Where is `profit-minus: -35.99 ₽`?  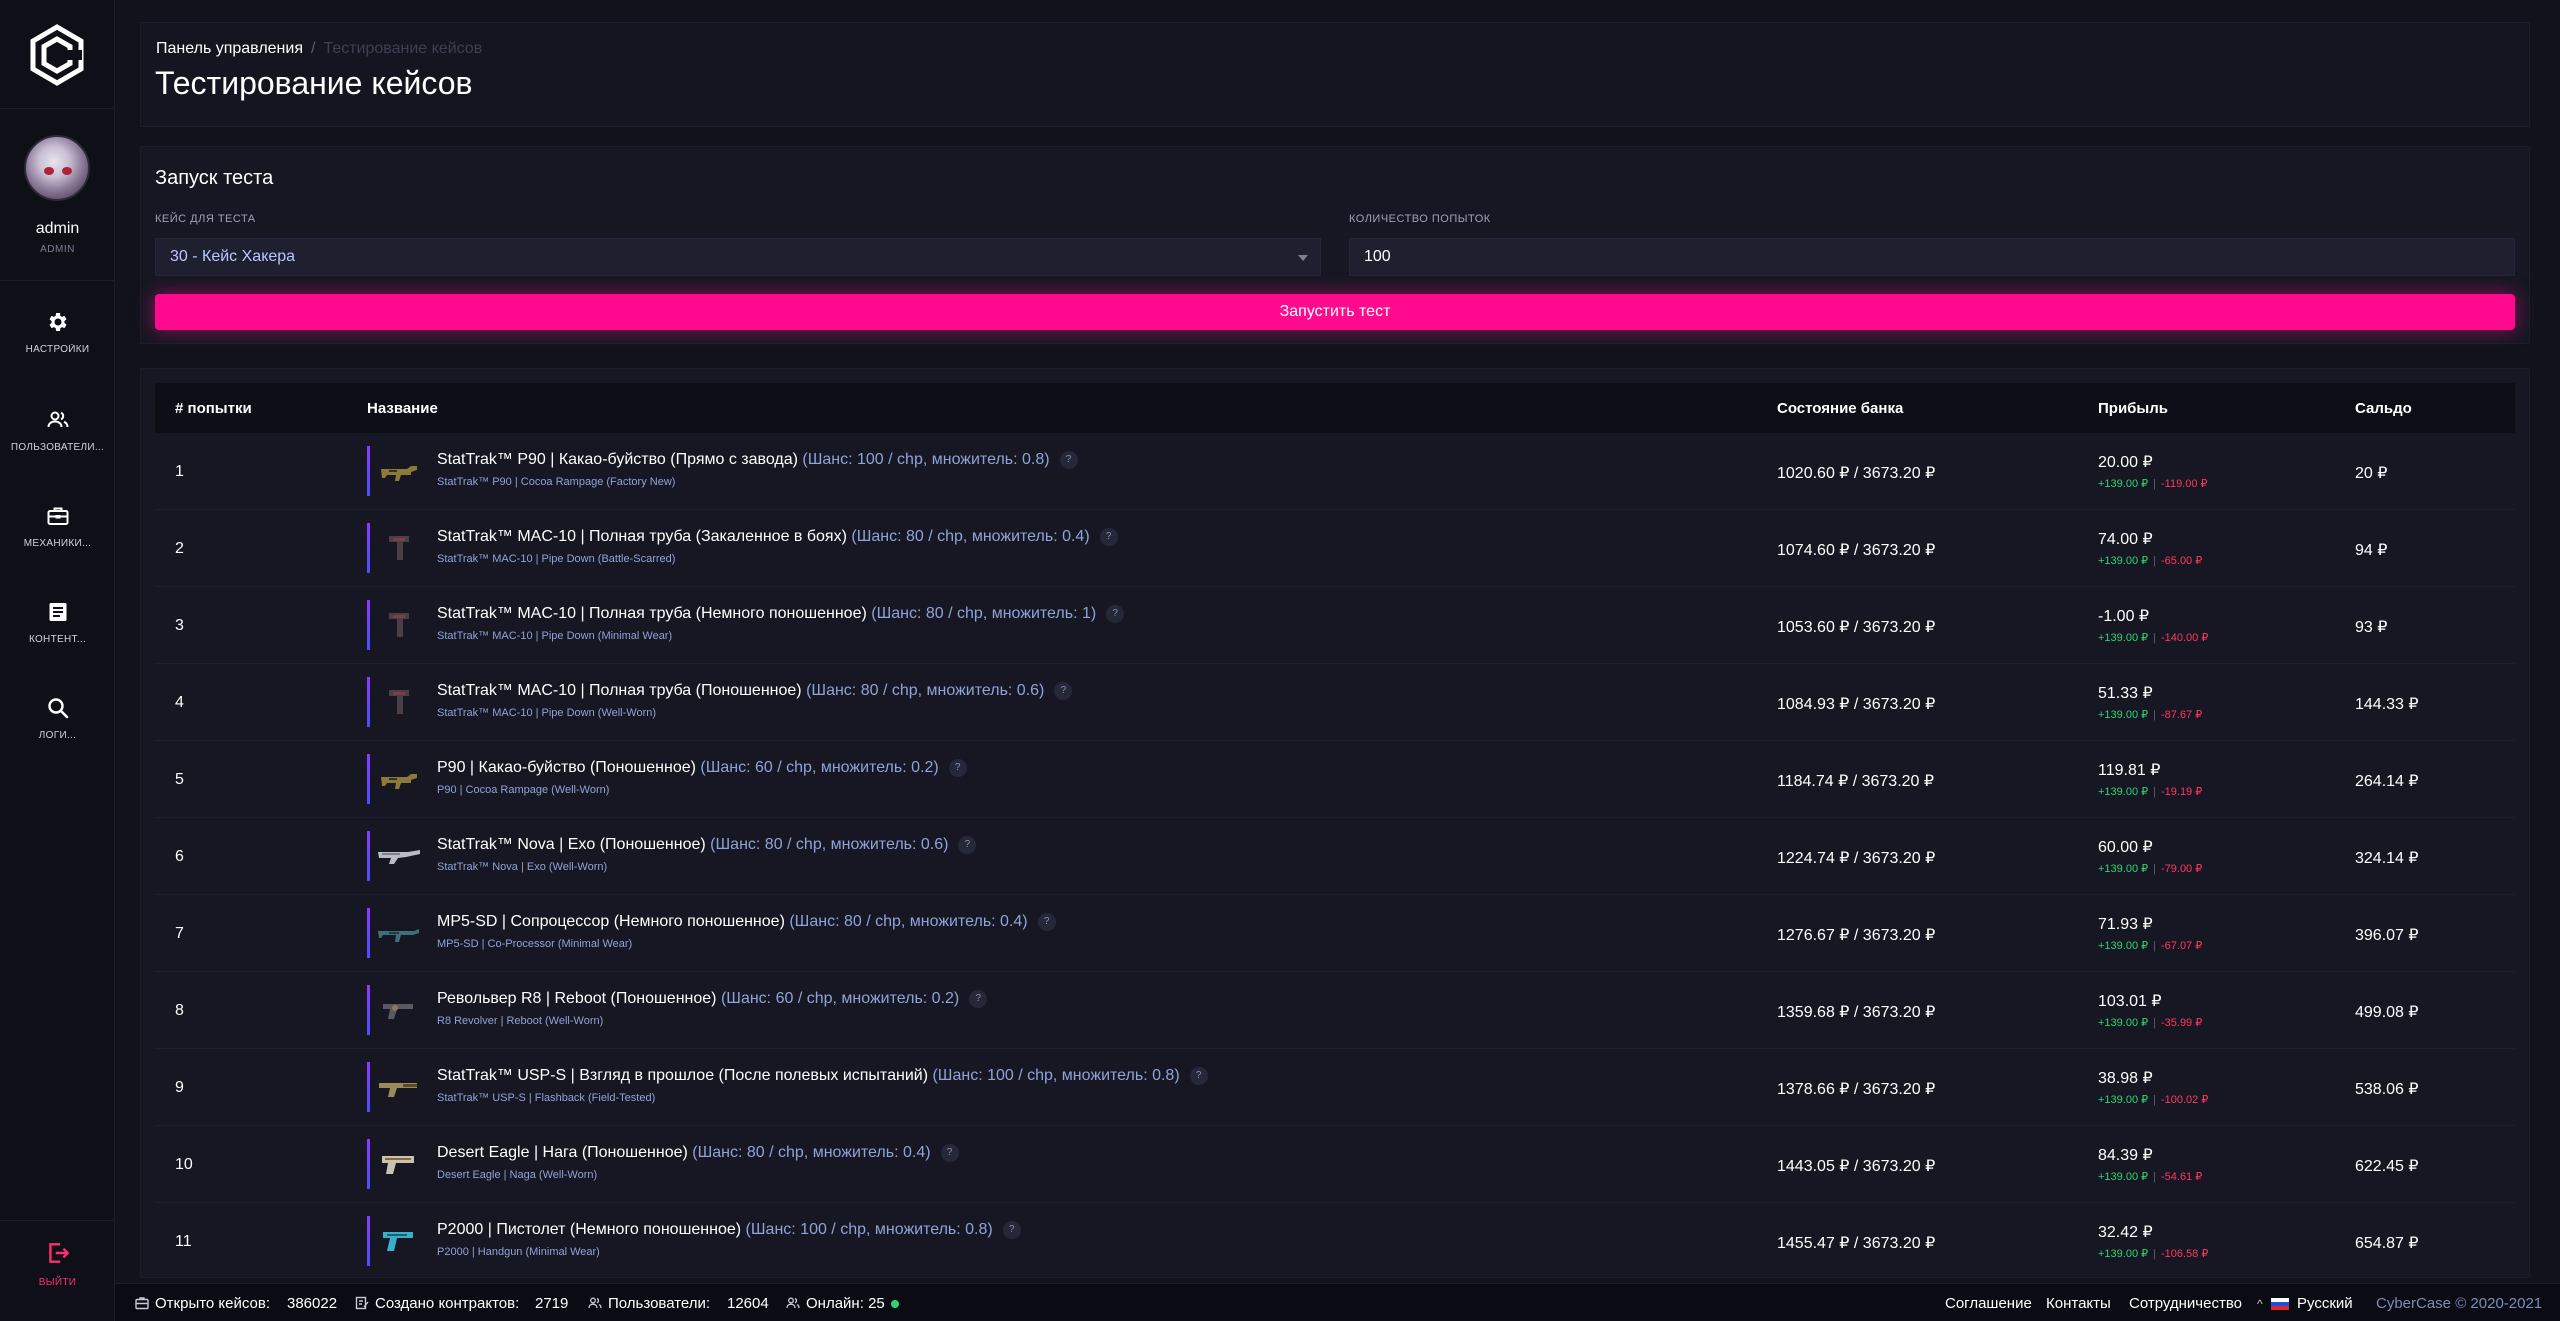 profit-minus: -35.99 ₽ is located at coordinates (2181, 1023).